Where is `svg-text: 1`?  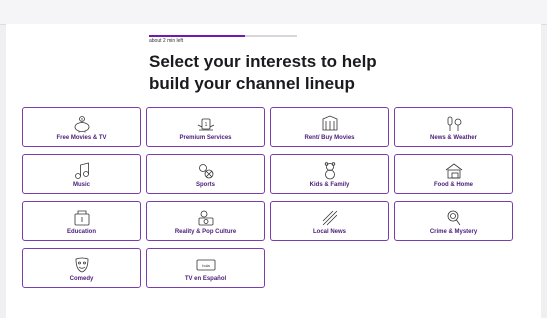
svg-text: 1 is located at coordinates (205, 125).